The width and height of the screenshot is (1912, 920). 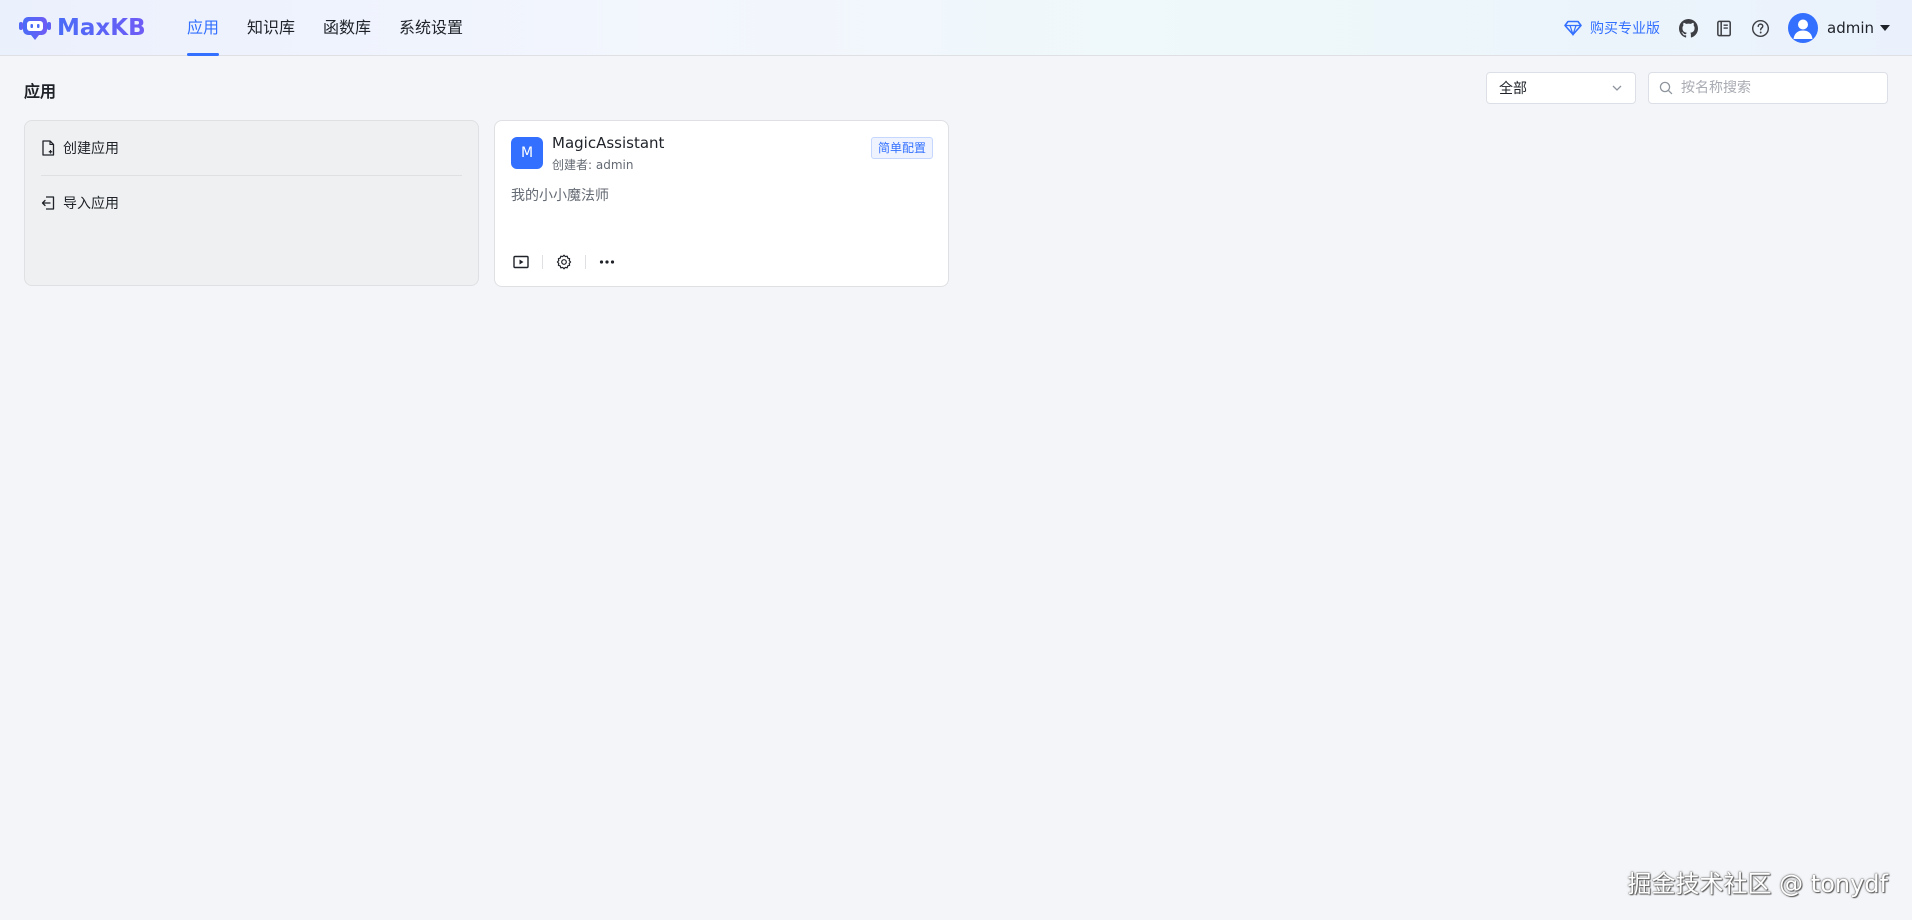 What do you see at coordinates (271, 28) in the screenshot?
I see `nav-item-knowledge: 知识库` at bounding box center [271, 28].